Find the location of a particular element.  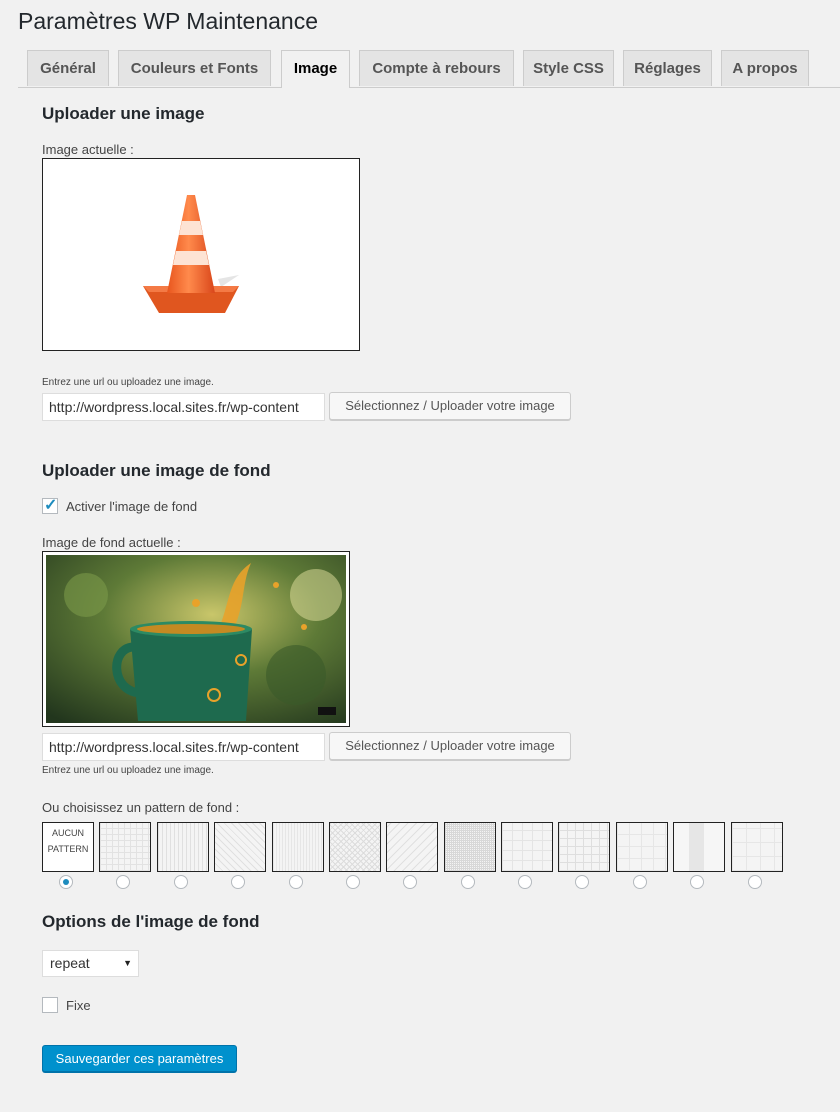

repeat-select-value: repeat is located at coordinates (70, 963).